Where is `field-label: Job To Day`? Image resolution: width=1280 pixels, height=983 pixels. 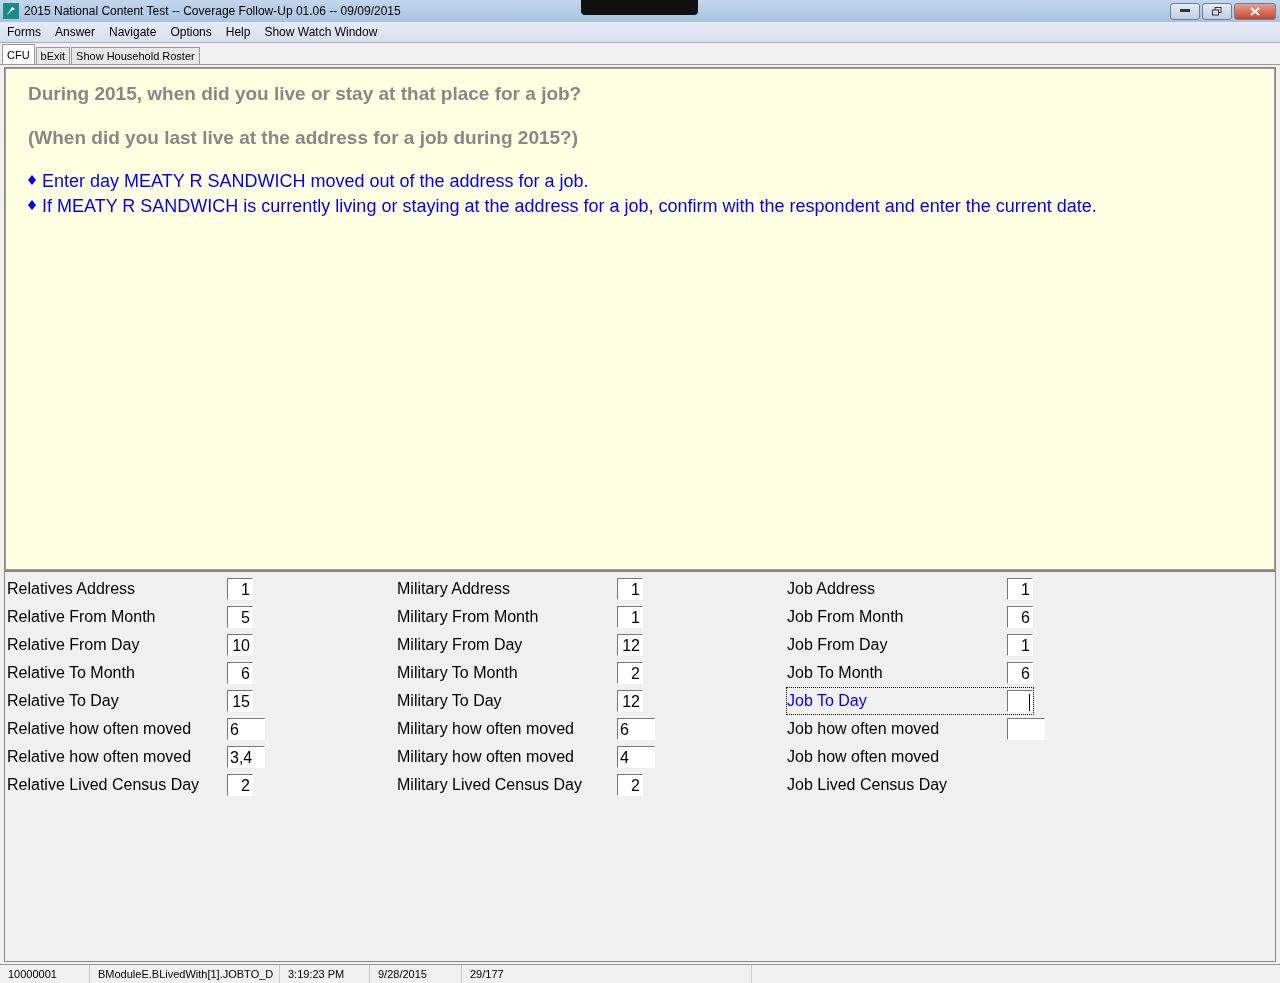
field-label: Job To Day is located at coordinates (827, 701).